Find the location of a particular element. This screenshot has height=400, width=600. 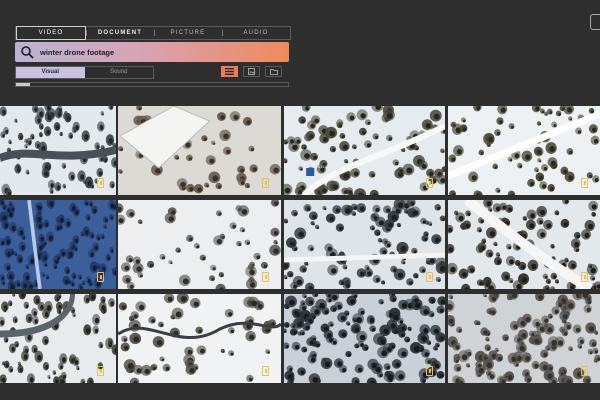

window-corner-button is located at coordinates (595, 22).